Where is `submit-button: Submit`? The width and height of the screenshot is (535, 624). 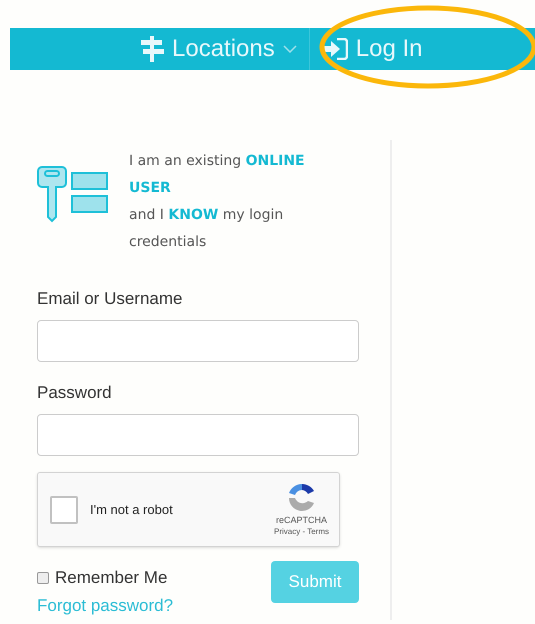 submit-button: Submit is located at coordinates (315, 582).